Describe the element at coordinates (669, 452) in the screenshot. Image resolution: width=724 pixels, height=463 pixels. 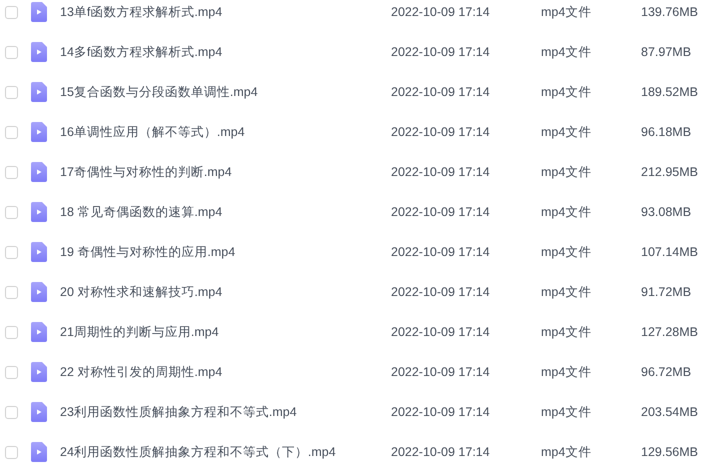
I see `file-size: 129.56MB` at that location.